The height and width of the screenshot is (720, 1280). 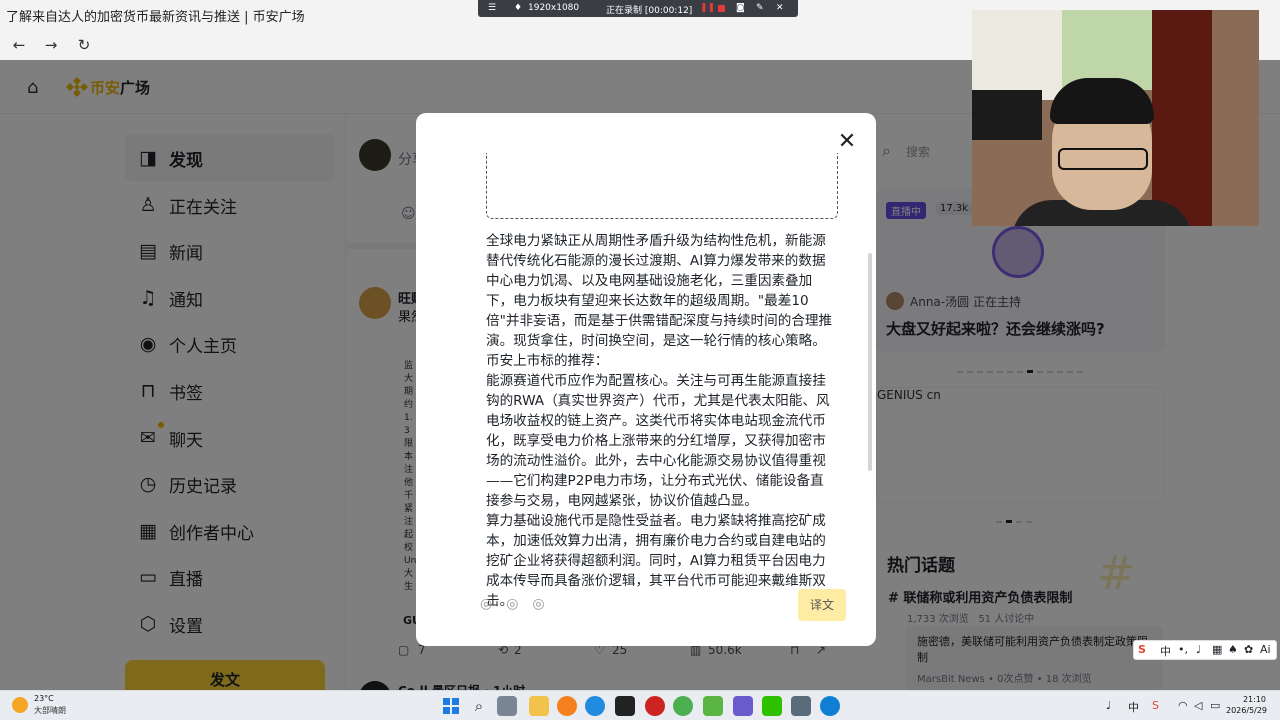 I want to click on mic-tray-icon: ♩, so click(x=1108, y=705).